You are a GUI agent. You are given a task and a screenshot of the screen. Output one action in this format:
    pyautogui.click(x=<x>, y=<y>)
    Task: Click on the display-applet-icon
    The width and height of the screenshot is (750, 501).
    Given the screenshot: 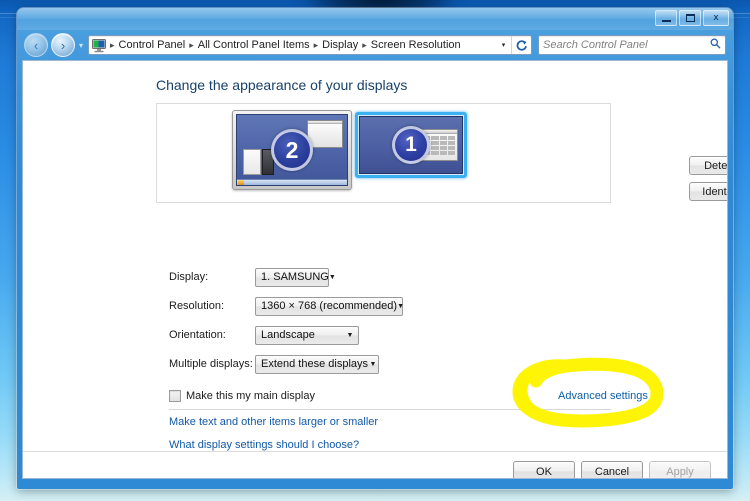 What is the action you would take?
    pyautogui.click(x=99, y=45)
    